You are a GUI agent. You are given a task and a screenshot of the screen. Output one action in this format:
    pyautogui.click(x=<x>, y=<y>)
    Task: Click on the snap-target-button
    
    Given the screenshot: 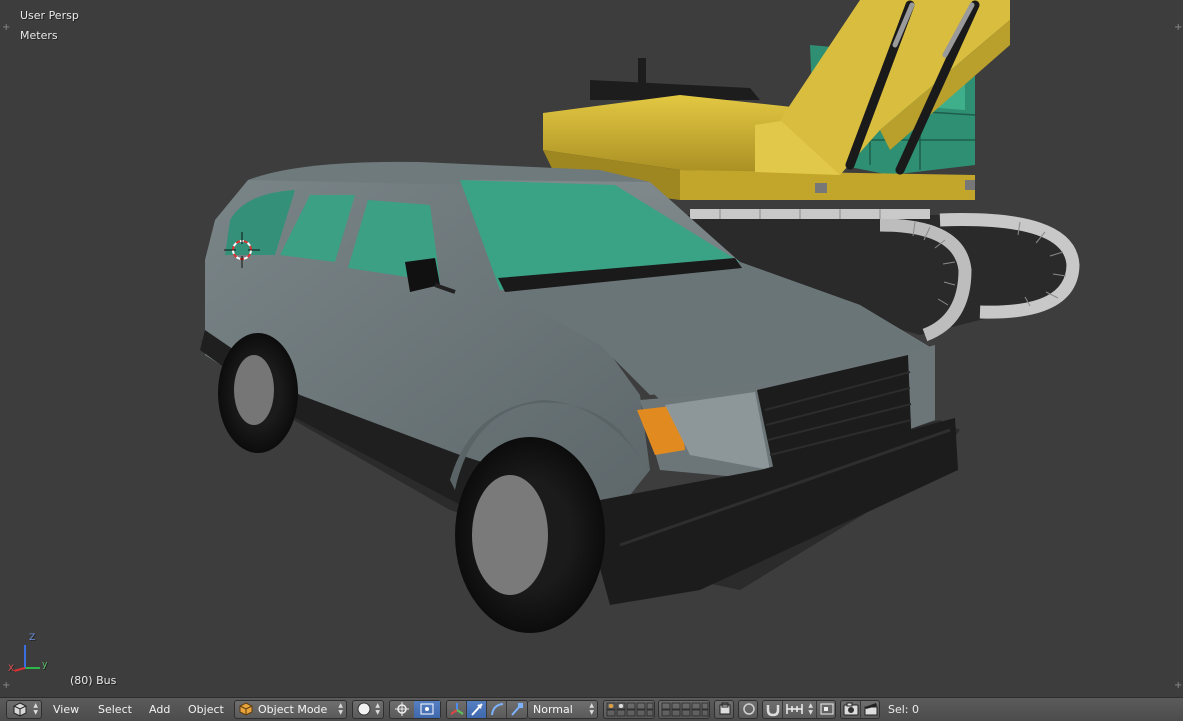 What is the action you would take?
    pyautogui.click(x=827, y=709)
    